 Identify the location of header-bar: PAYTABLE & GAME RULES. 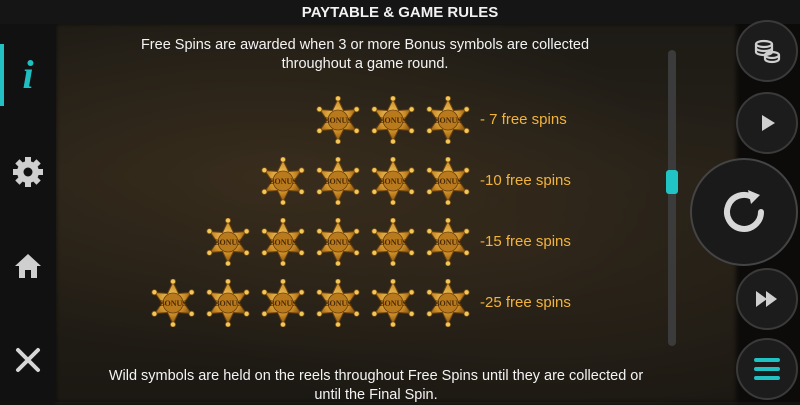
(400, 12).